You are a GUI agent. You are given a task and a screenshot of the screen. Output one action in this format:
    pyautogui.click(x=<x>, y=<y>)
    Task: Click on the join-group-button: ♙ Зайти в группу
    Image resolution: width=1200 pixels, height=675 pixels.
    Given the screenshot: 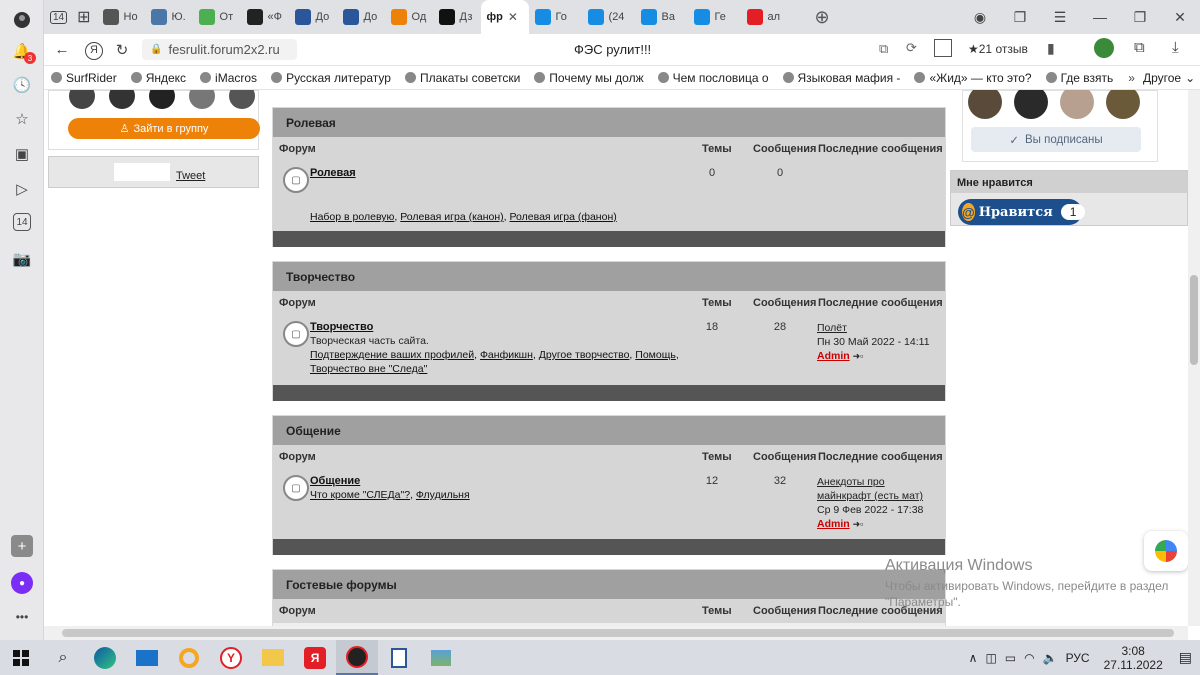 What is the action you would take?
    pyautogui.click(x=164, y=128)
    